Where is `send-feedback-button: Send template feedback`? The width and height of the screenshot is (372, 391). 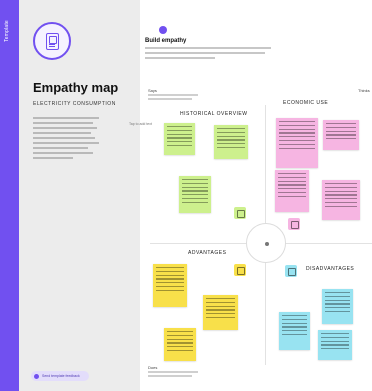
send-feedback-button: Send template feedback is located at coordinates (60, 376).